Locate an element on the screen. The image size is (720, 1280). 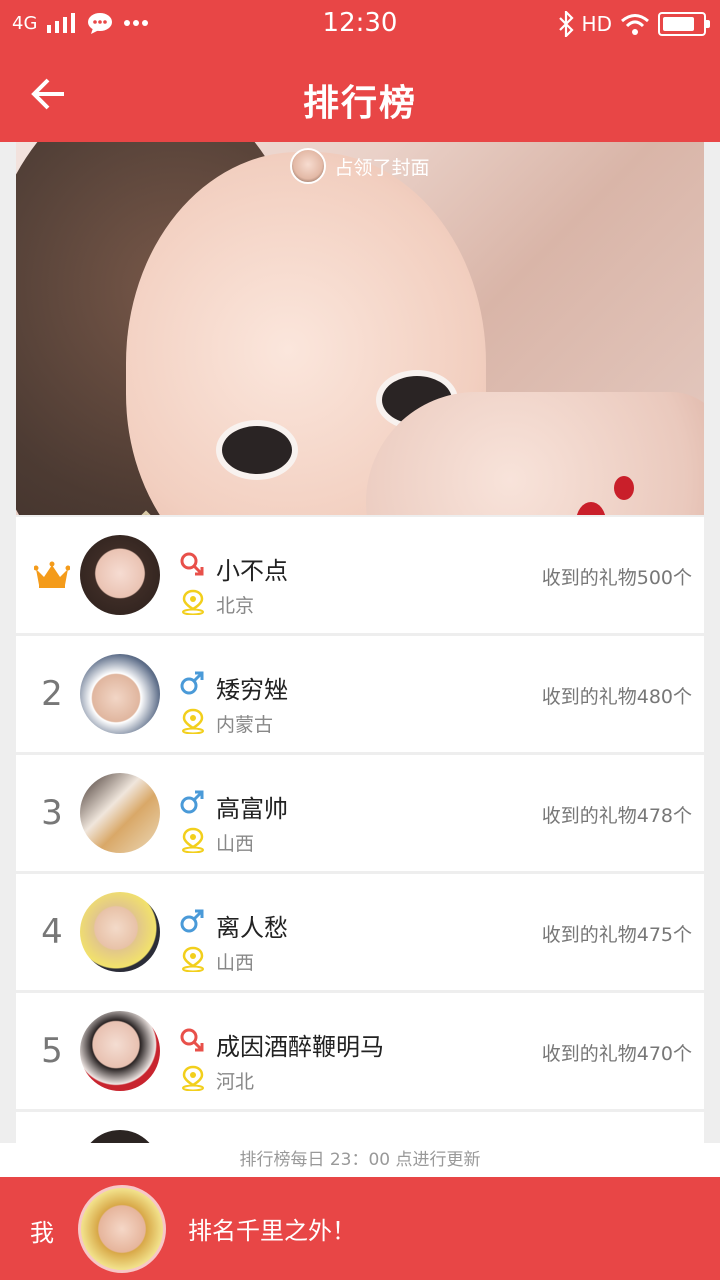
wifi-icon is located at coordinates (635, 24).